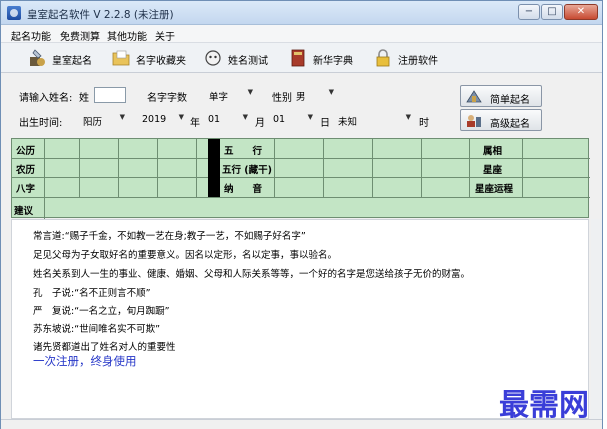 The width and height of the screenshot is (607, 429). What do you see at coordinates (219, 97) in the screenshot?
I see `char-count-value: 单字` at bounding box center [219, 97].